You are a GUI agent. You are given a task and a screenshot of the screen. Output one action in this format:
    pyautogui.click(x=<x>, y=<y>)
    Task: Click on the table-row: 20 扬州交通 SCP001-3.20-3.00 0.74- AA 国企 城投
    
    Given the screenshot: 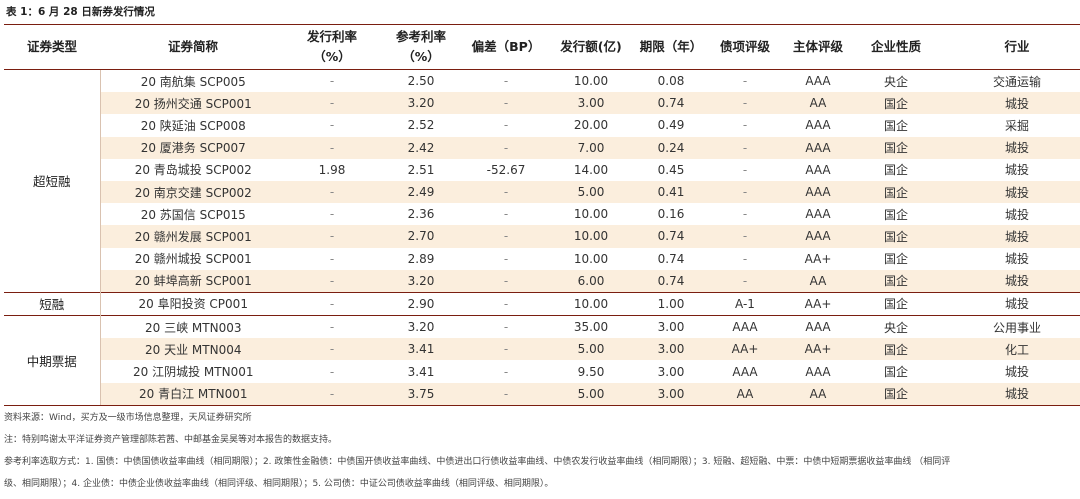 What is the action you would take?
    pyautogui.click(x=542, y=103)
    